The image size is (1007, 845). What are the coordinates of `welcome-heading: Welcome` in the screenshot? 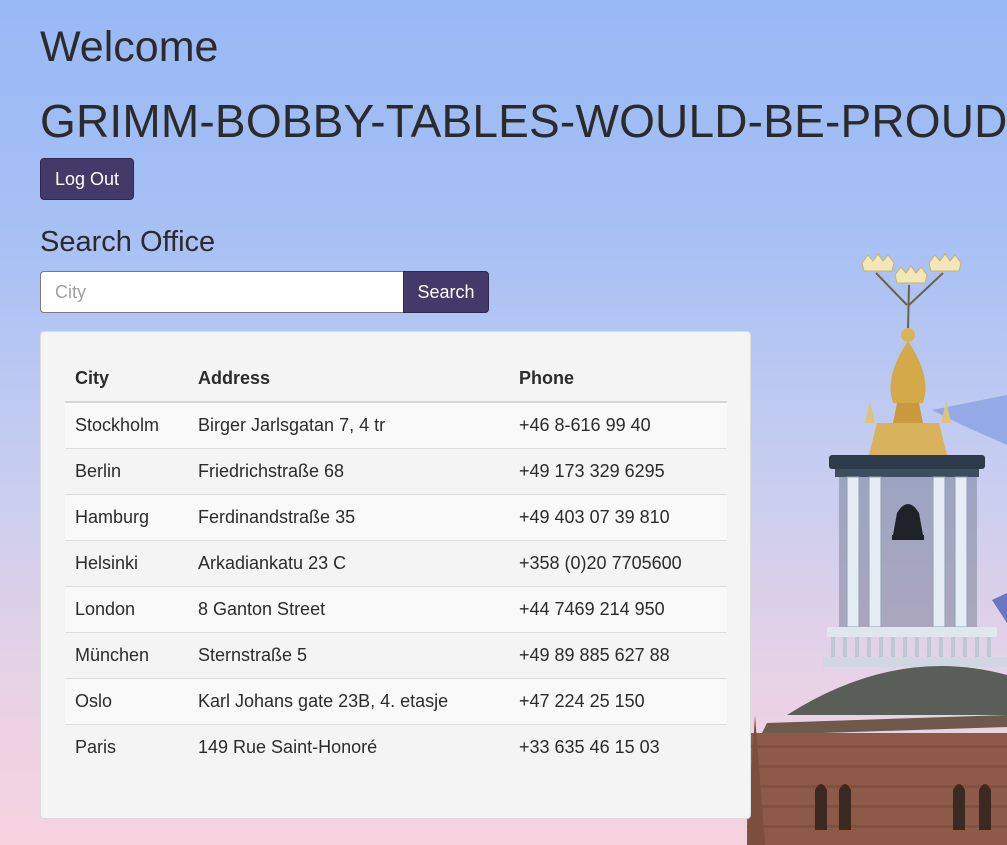 It's located at (129, 47).